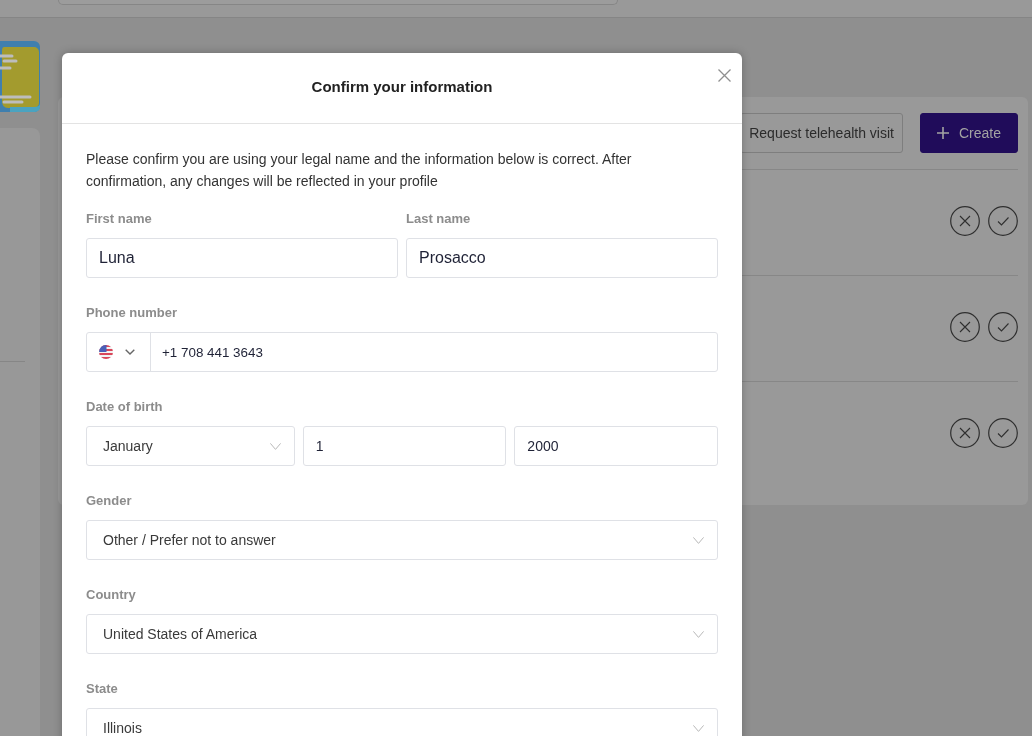  I want to click on field-label: Country, so click(111, 595).